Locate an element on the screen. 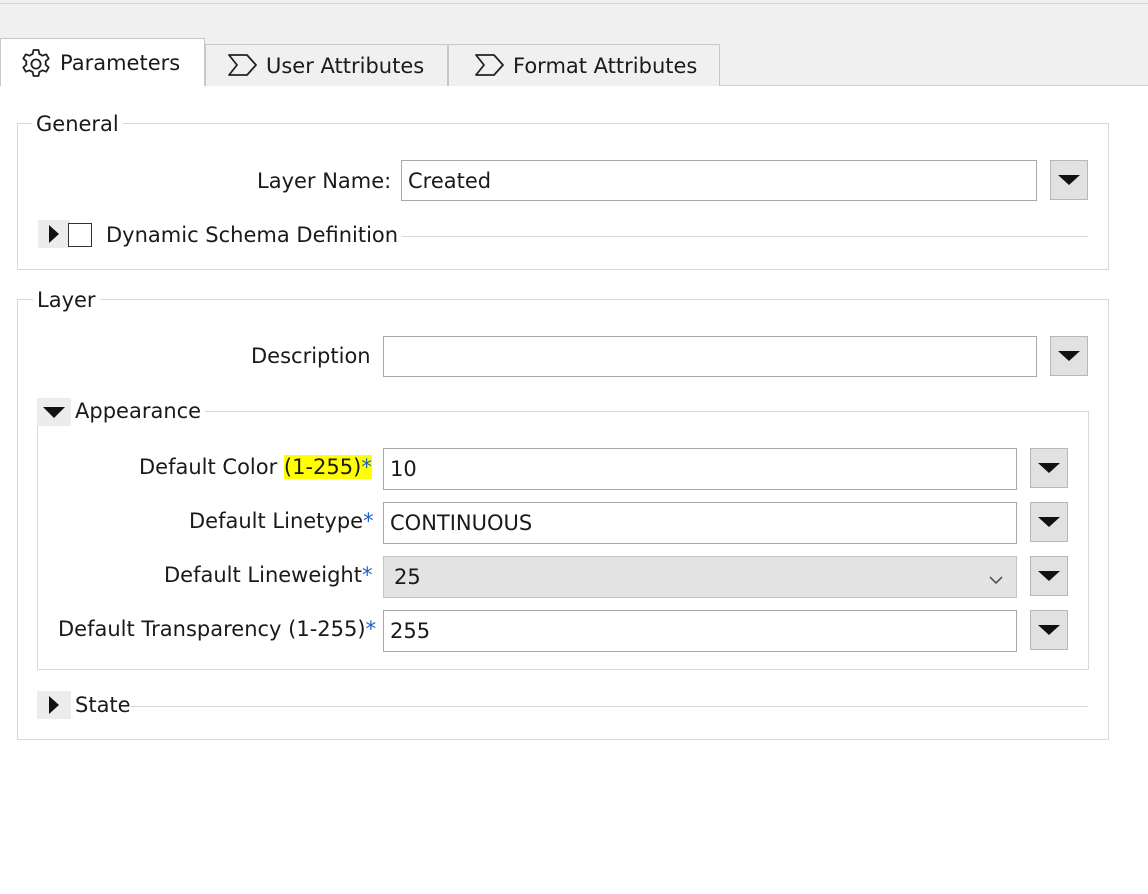 This screenshot has width=1148, height=894. default-color-menu-button is located at coordinates (1049, 468).